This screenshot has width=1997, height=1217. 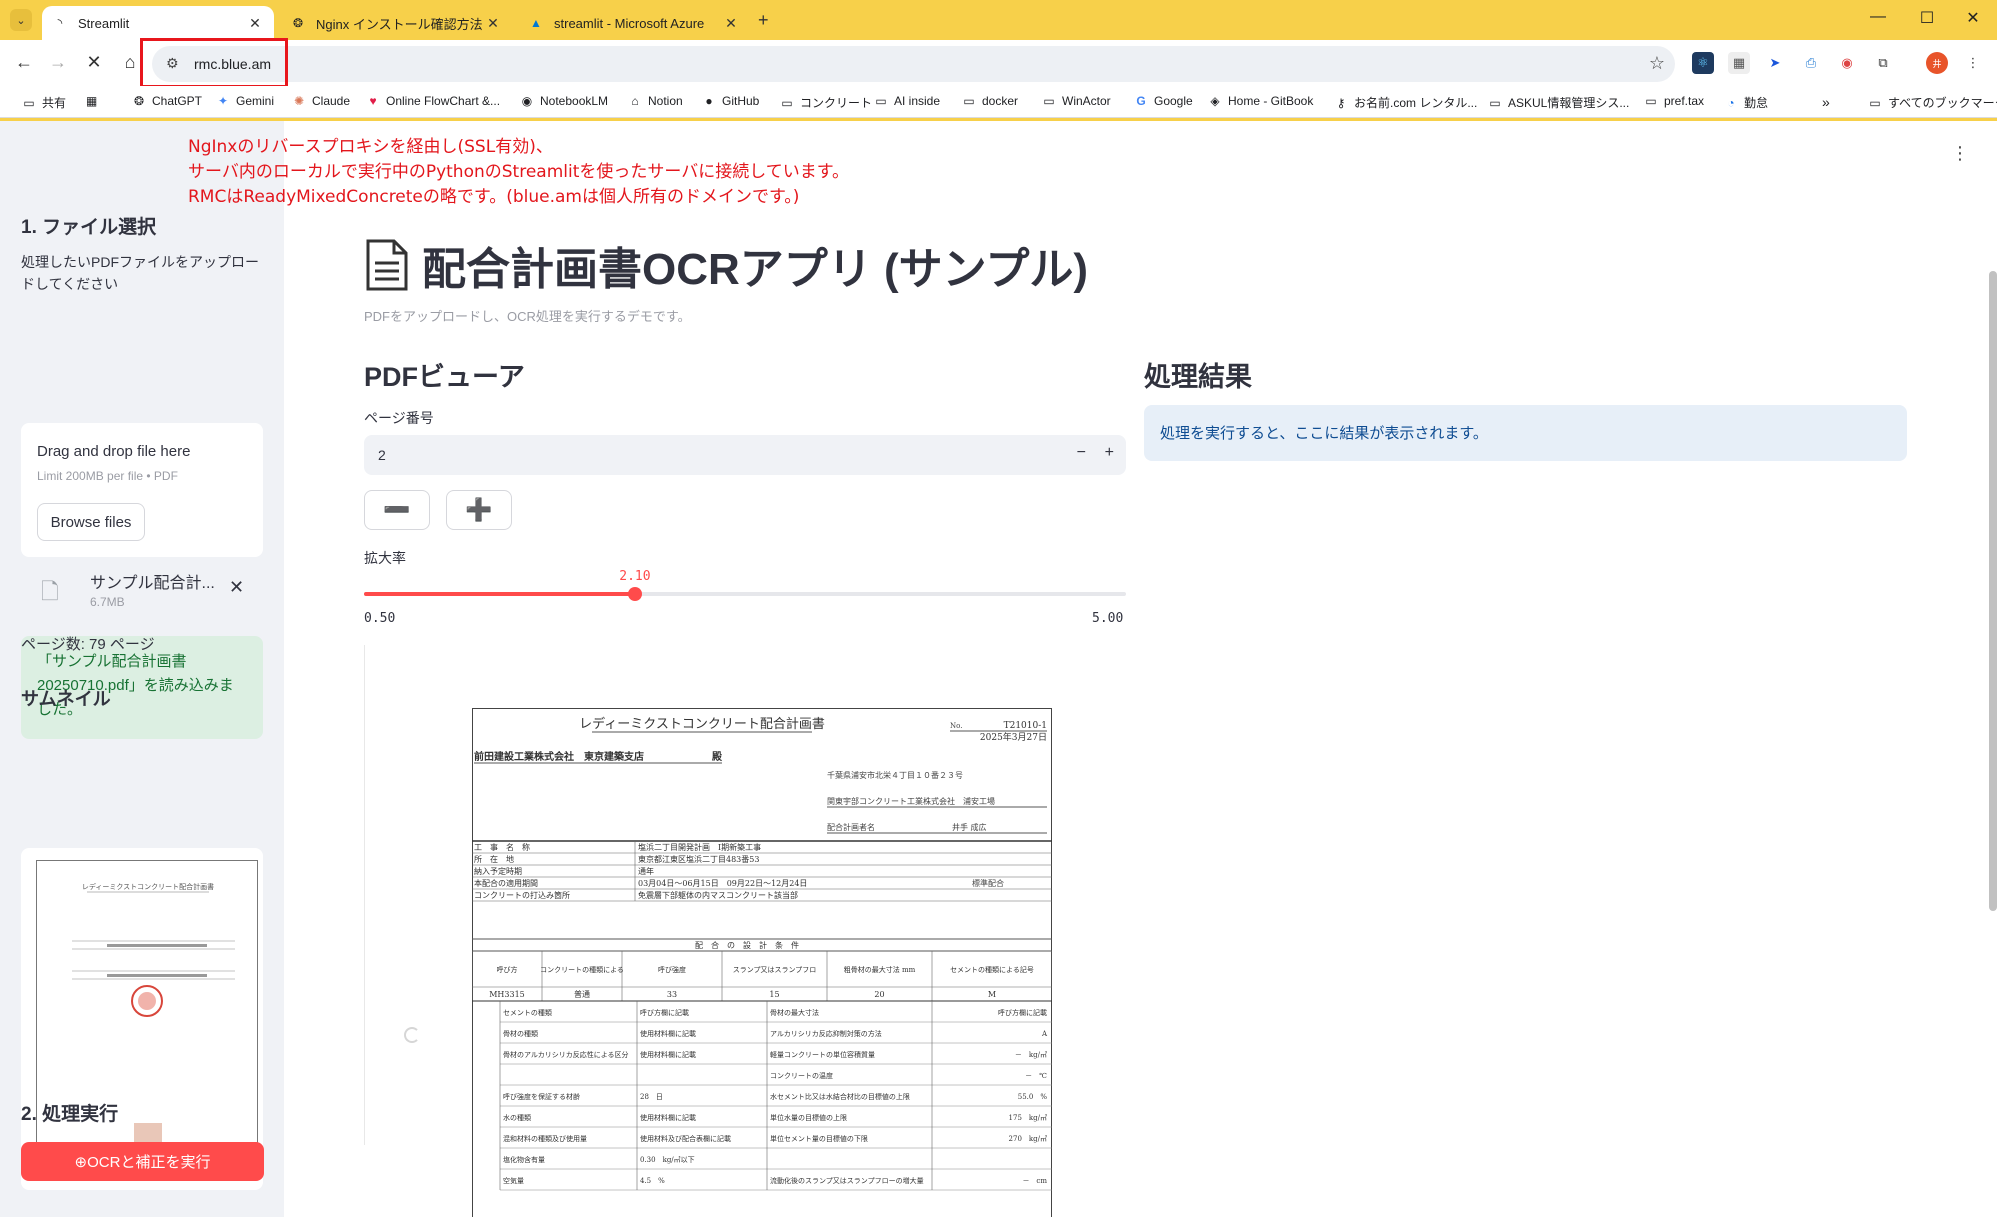 I want to click on page-caption: PDFをアップロードし、OCR処理を実行するデモです。, so click(x=527, y=316).